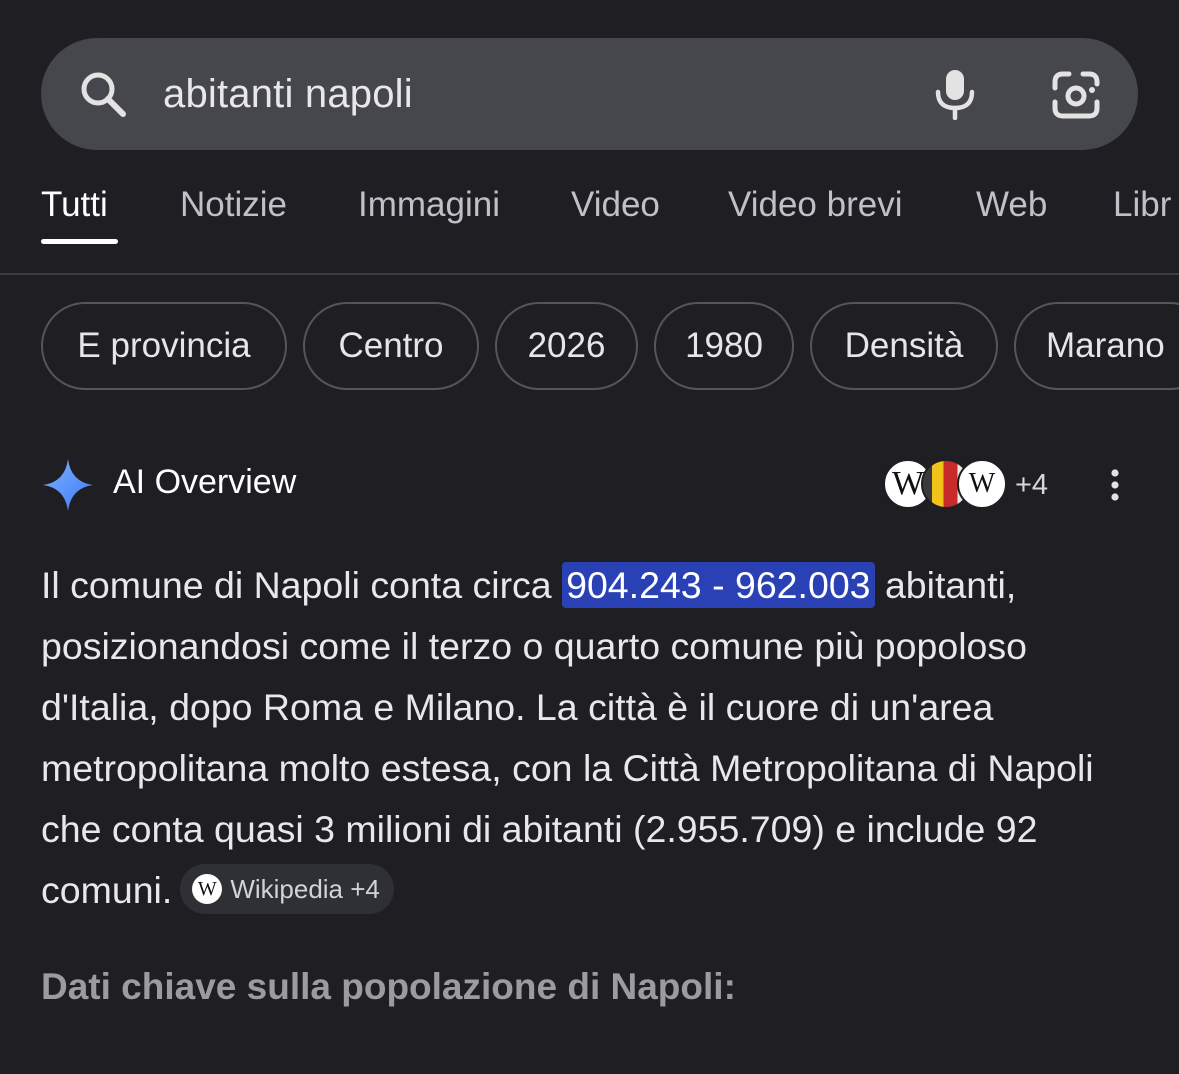  What do you see at coordinates (566, 346) in the screenshot?
I see `chip-2026: 2026` at bounding box center [566, 346].